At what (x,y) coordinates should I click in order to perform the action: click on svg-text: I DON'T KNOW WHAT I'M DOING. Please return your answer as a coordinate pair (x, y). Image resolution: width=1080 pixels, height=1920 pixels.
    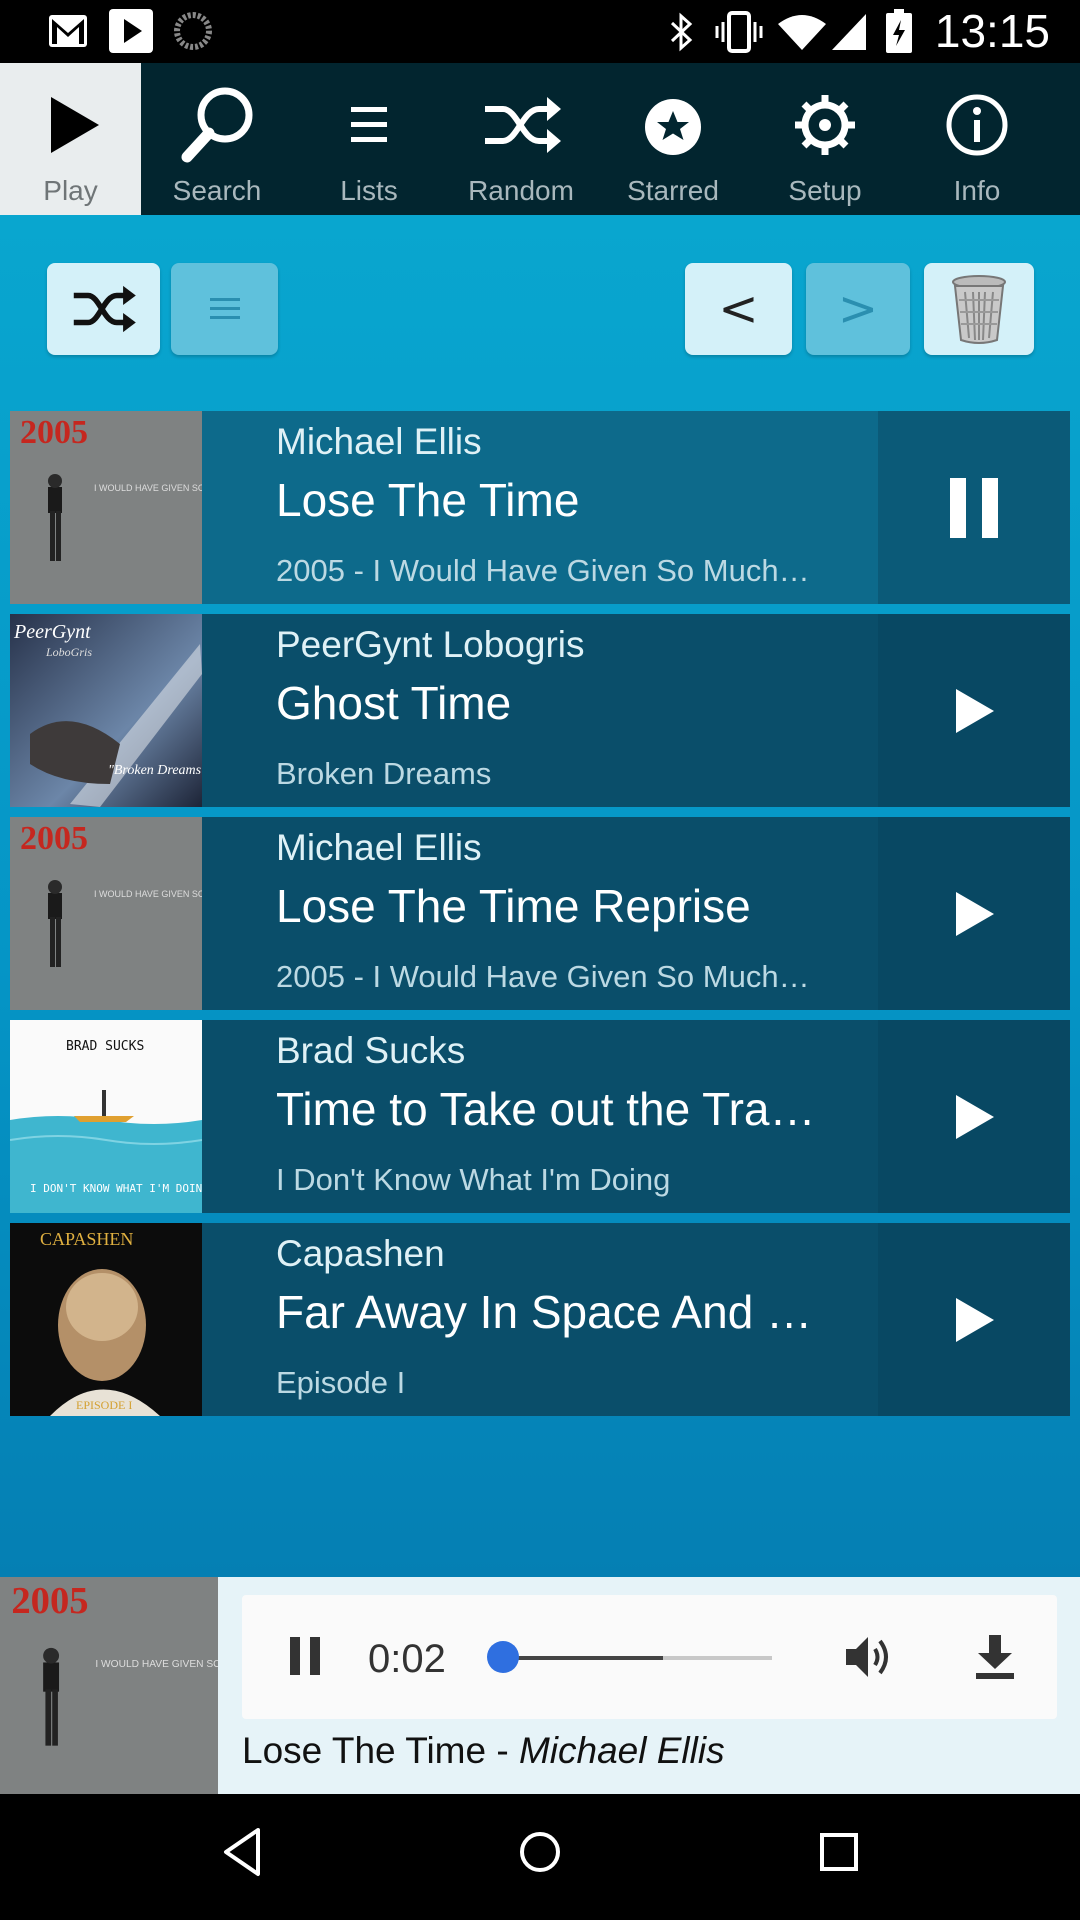
    Looking at the image, I should click on (116, 1188).